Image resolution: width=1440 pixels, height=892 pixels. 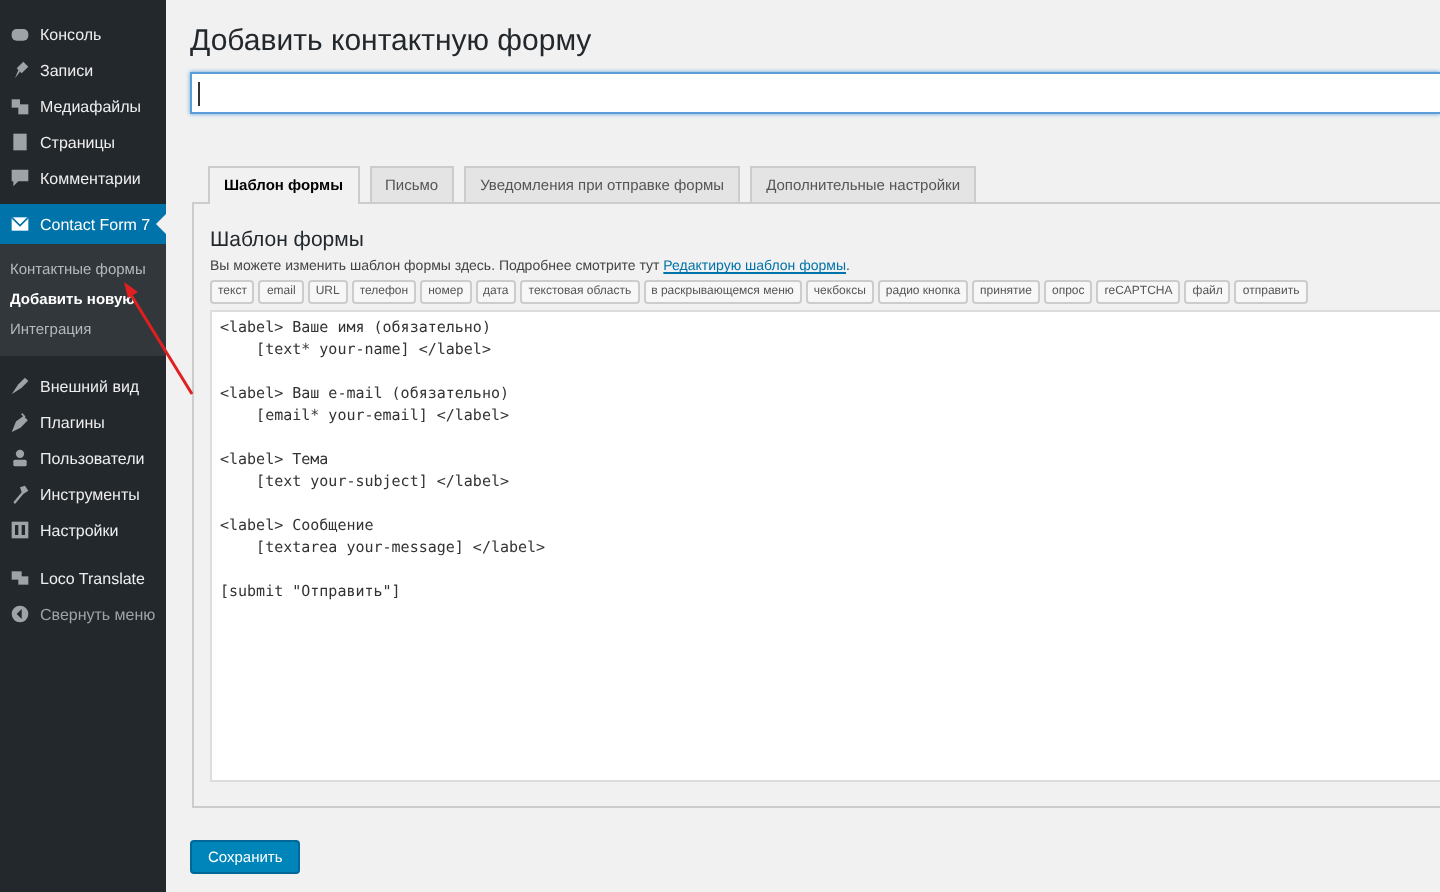 I want to click on sidebar-item: Инструменты, so click(x=83, y=494).